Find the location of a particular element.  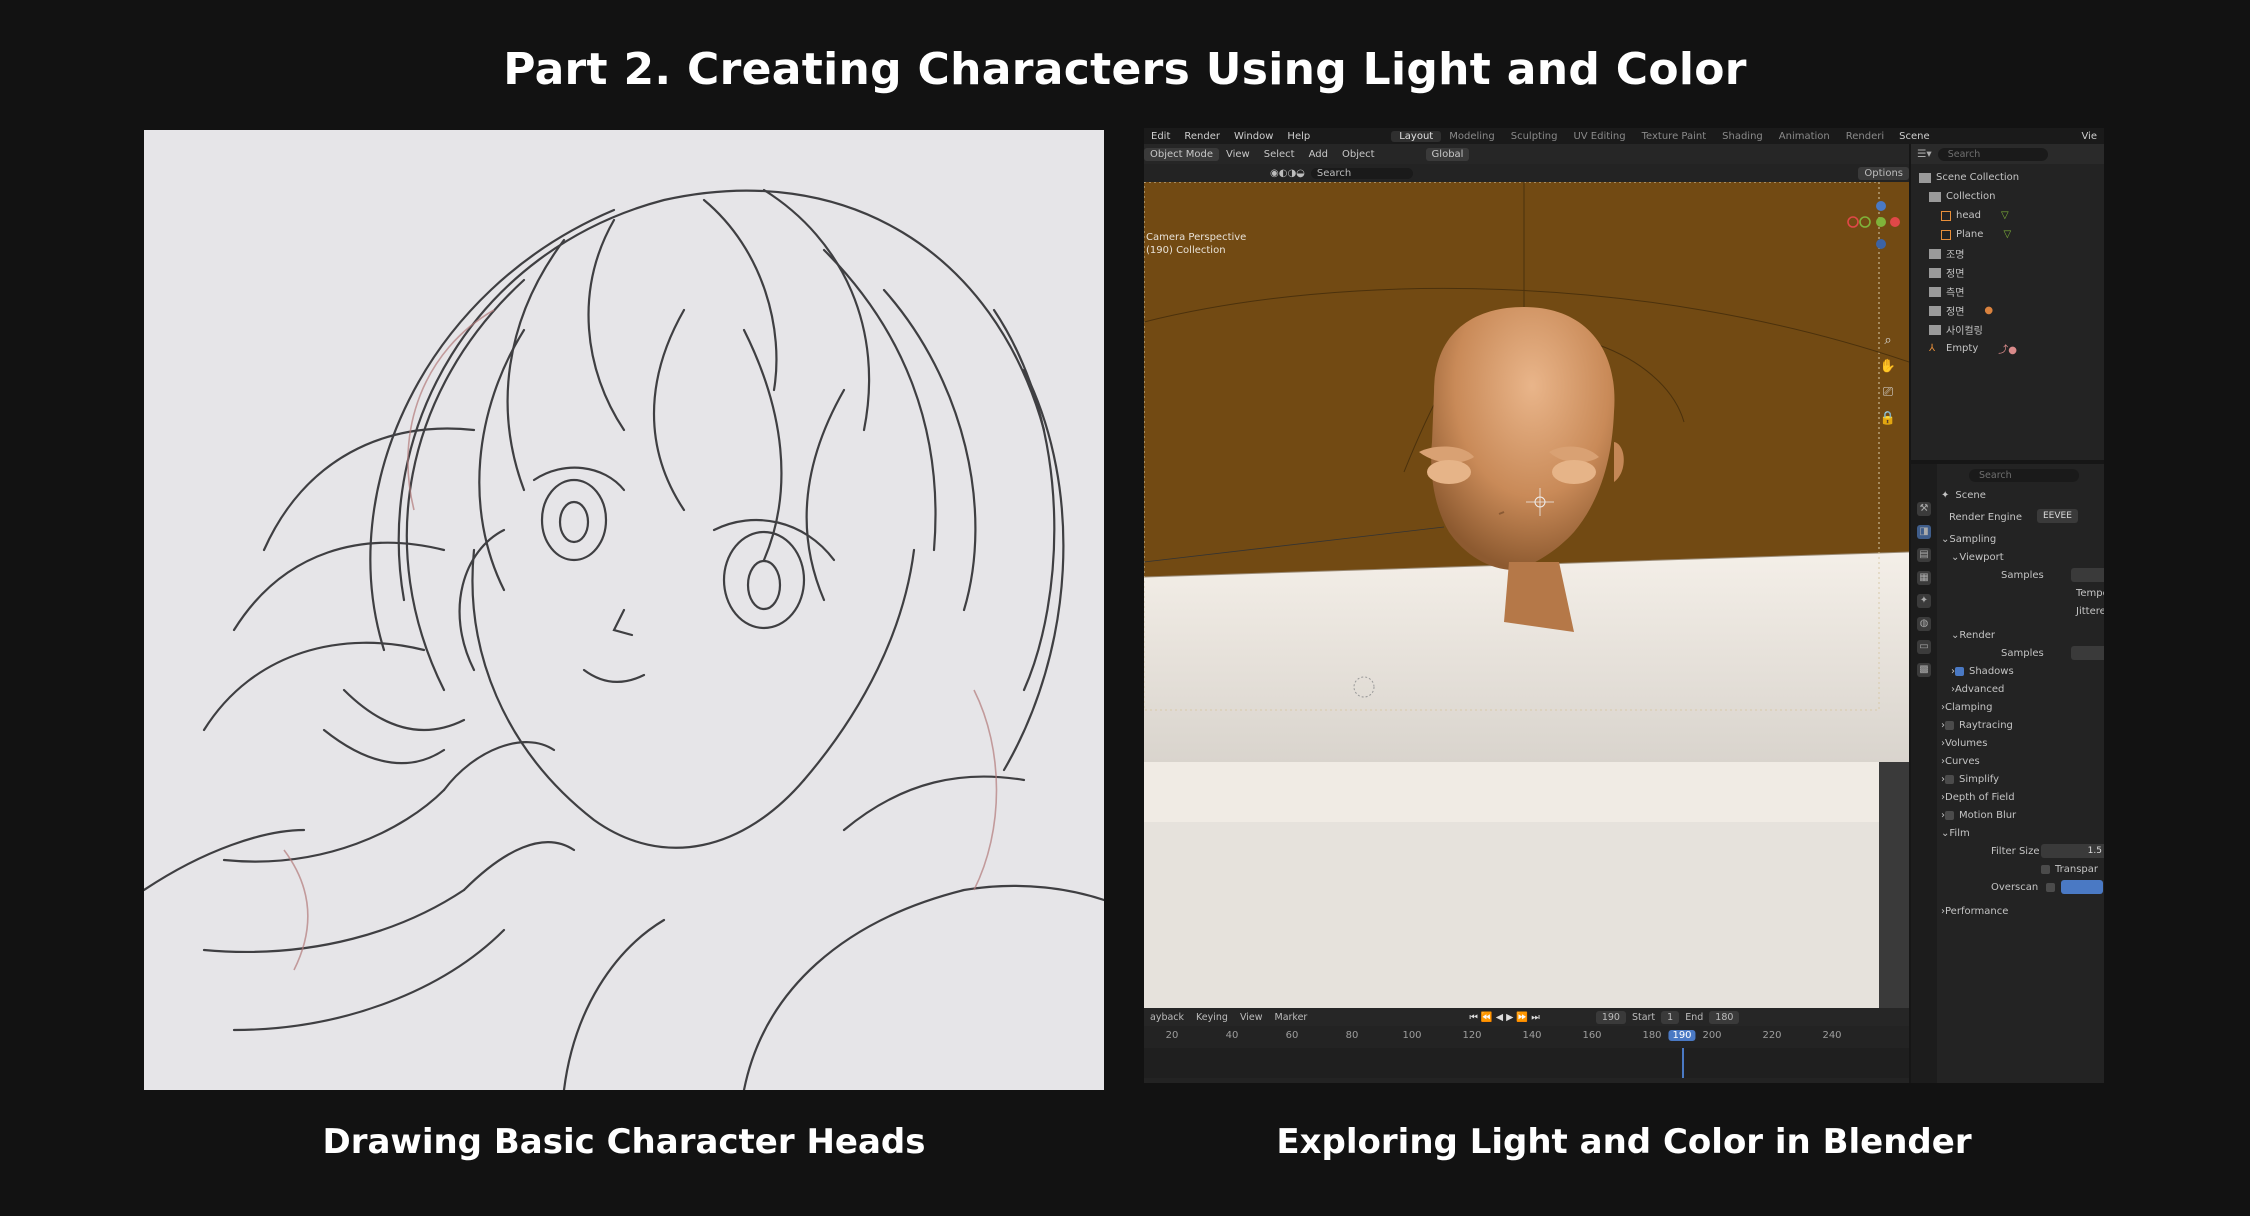

camera-view-icon: ⎚ is located at coordinates (1888, 393).